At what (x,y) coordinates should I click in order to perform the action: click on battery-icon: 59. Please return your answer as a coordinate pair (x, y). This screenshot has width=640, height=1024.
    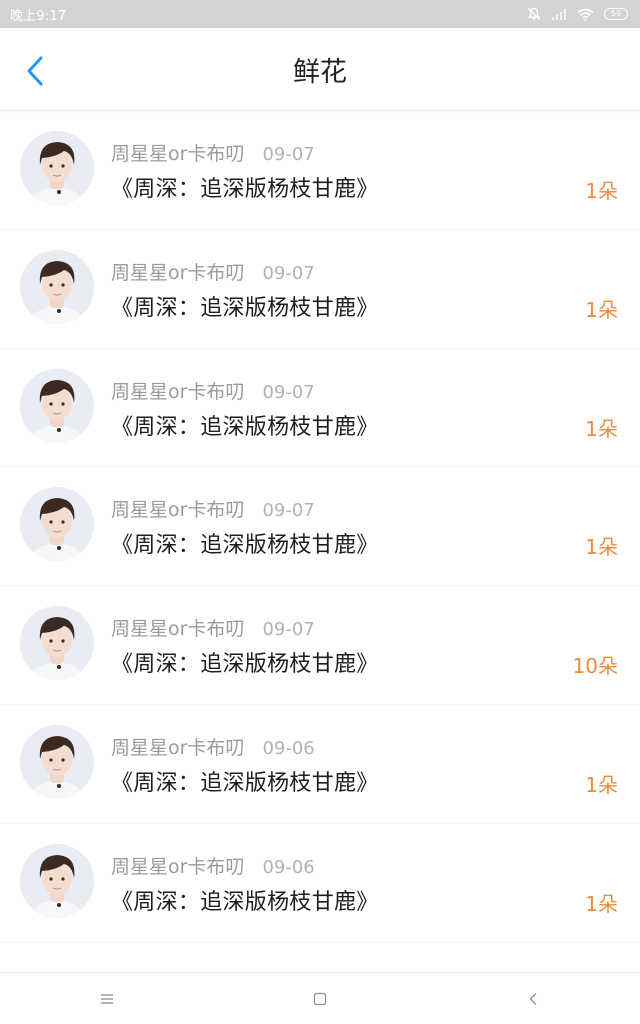
    Looking at the image, I should click on (616, 14).